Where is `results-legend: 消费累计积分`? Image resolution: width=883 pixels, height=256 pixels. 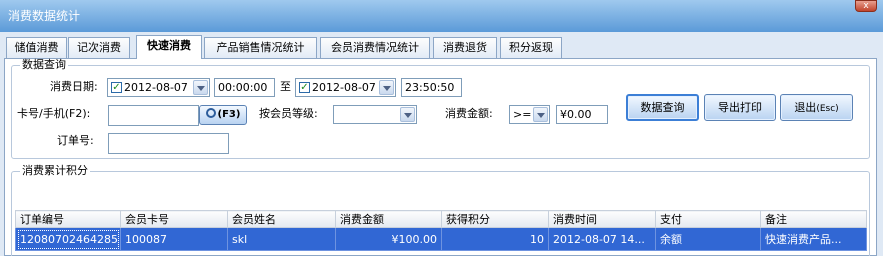 results-legend: 消费累计积分 is located at coordinates (55, 170).